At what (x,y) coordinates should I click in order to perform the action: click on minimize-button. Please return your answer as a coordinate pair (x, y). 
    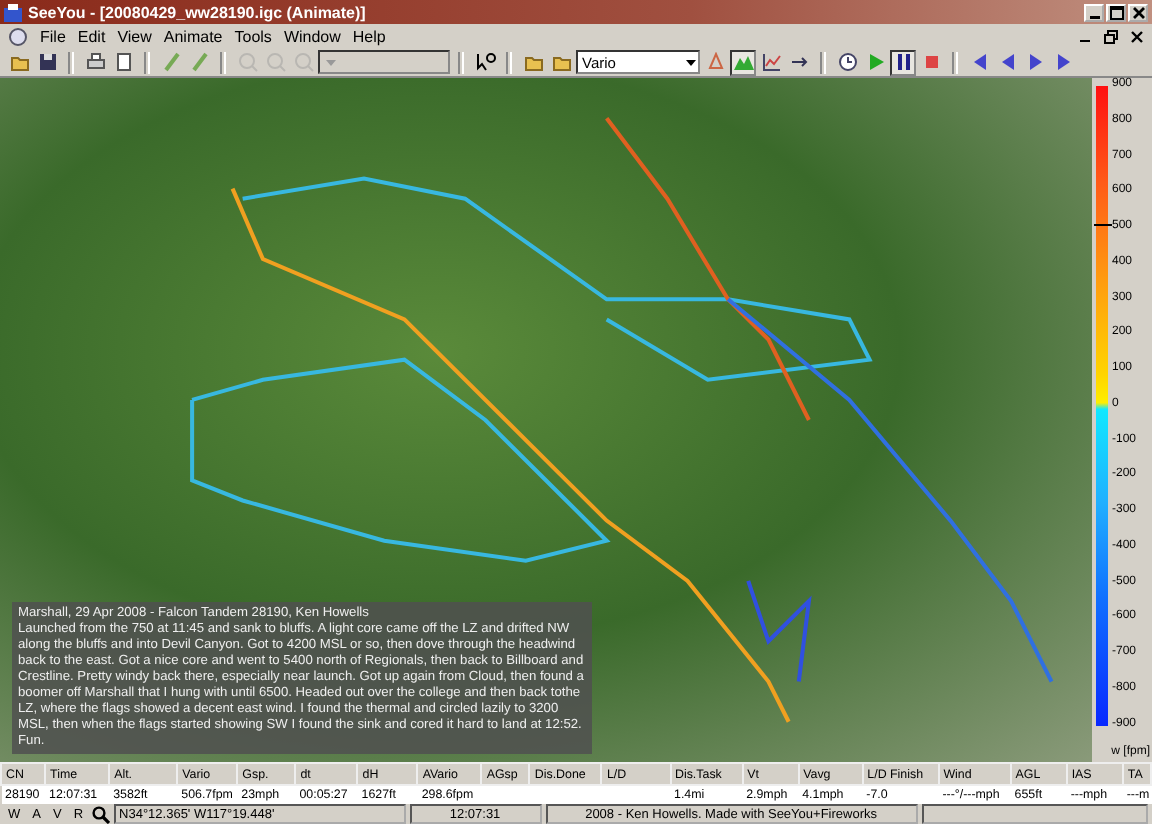
    Looking at the image, I should click on (1094, 12).